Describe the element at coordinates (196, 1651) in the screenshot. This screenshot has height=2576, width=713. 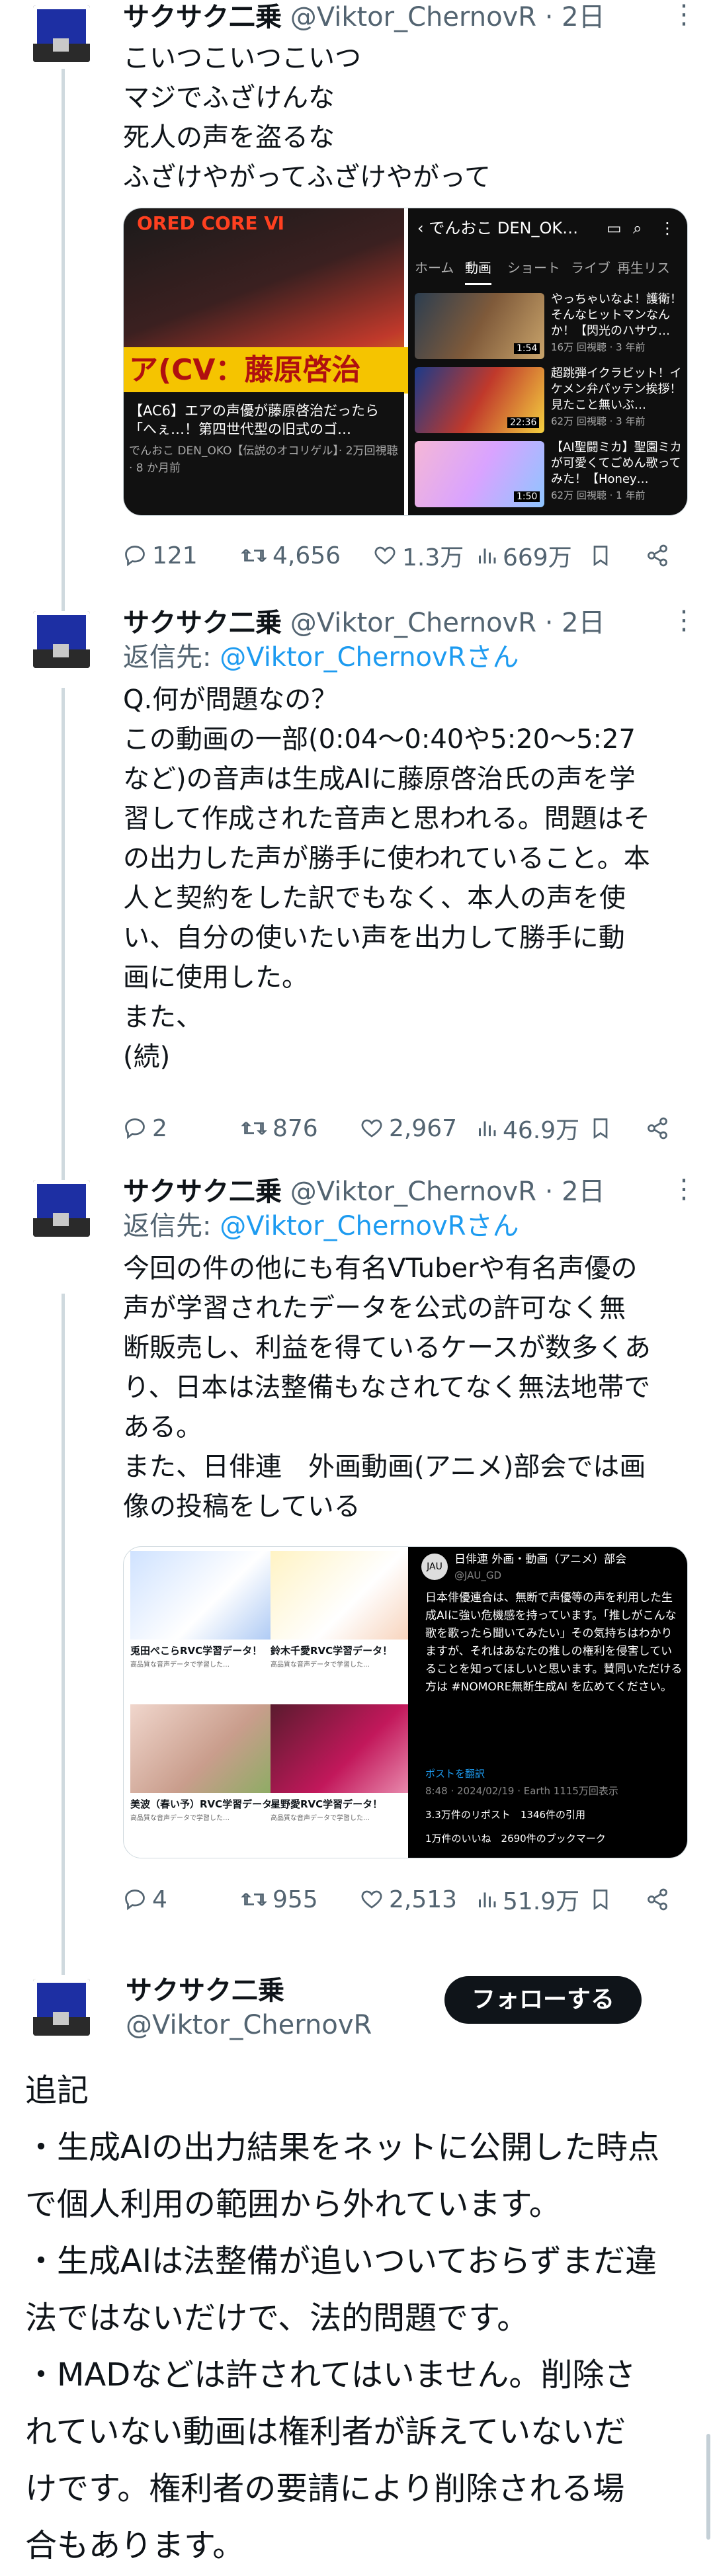
I see `product-title: 兎田ぺこらRVC学習データ！` at that location.